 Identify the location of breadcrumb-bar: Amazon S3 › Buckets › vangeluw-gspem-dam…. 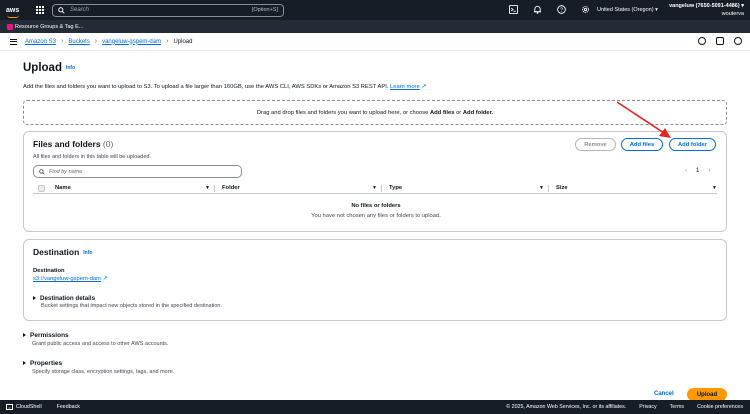
(375, 42).